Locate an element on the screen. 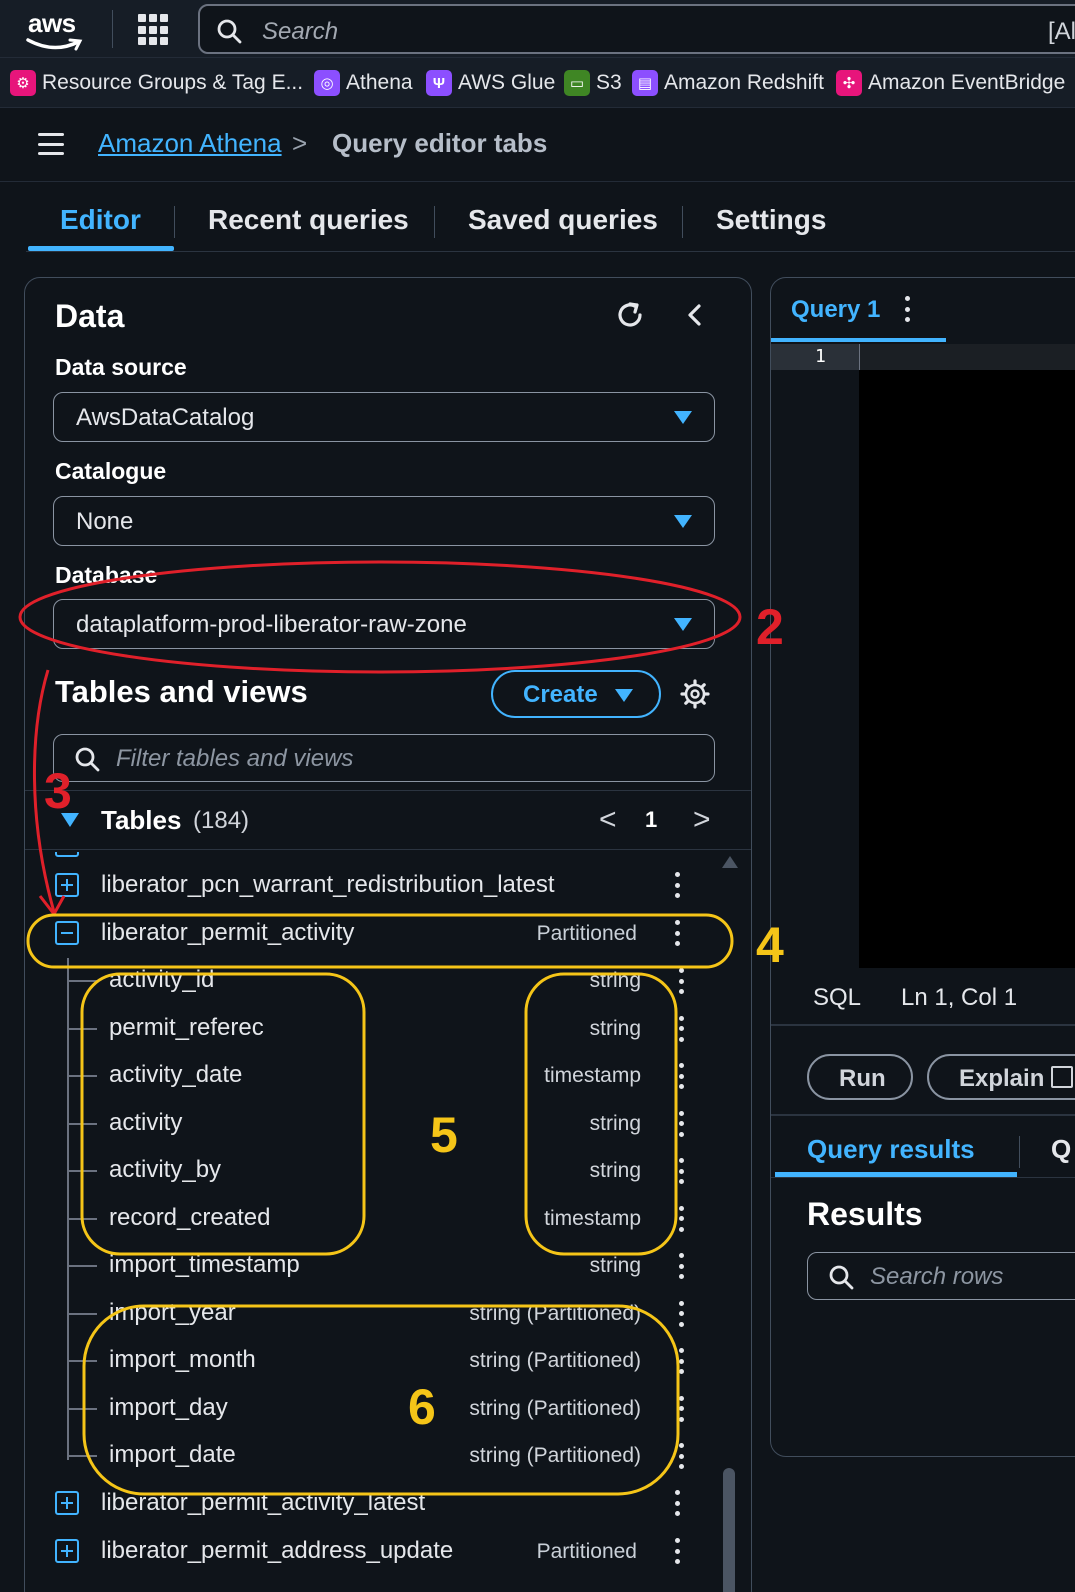  annotation-step-2: 2 is located at coordinates (770, 627).